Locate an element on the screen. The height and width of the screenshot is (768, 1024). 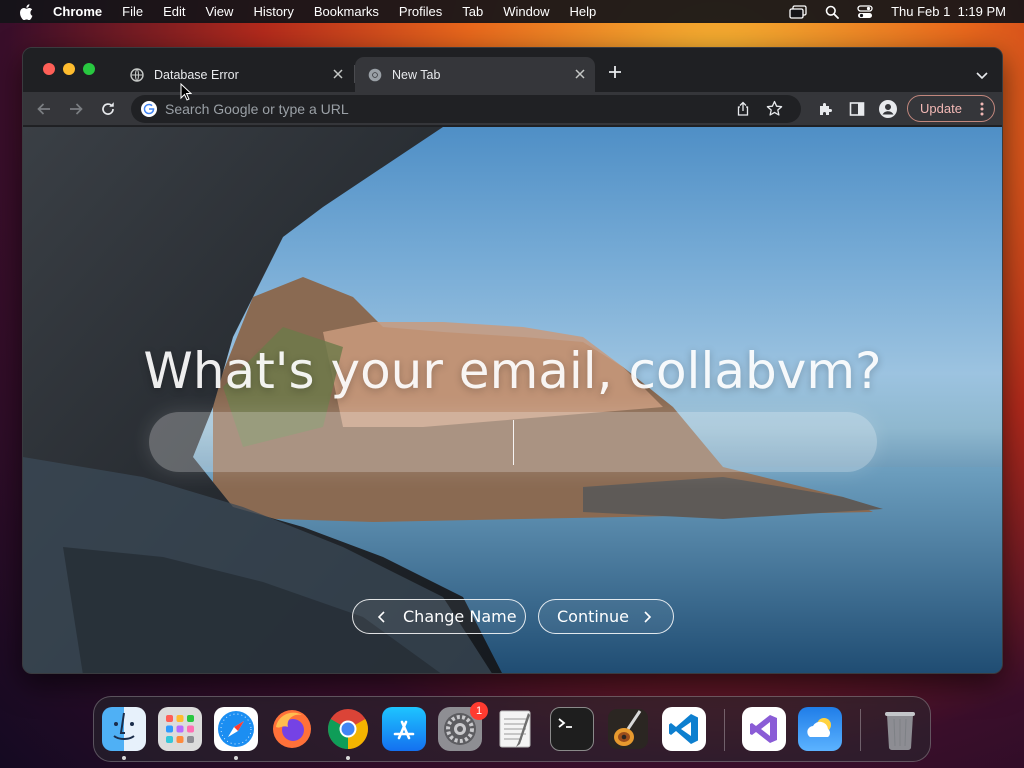
tab-title: Database Error is located at coordinates (196, 74).